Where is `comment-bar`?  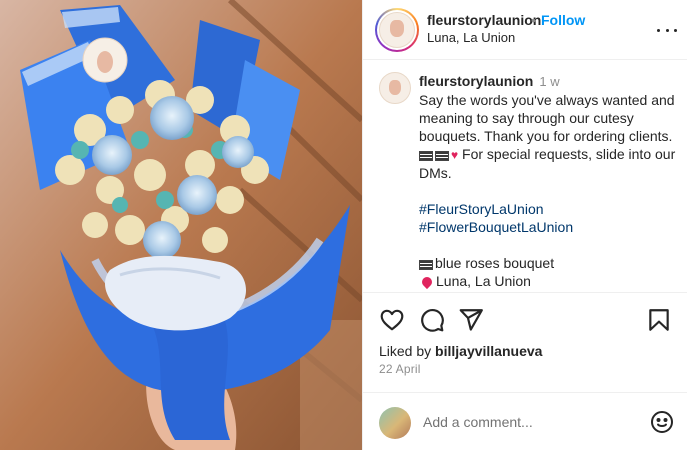
comment-bar is located at coordinates (525, 421).